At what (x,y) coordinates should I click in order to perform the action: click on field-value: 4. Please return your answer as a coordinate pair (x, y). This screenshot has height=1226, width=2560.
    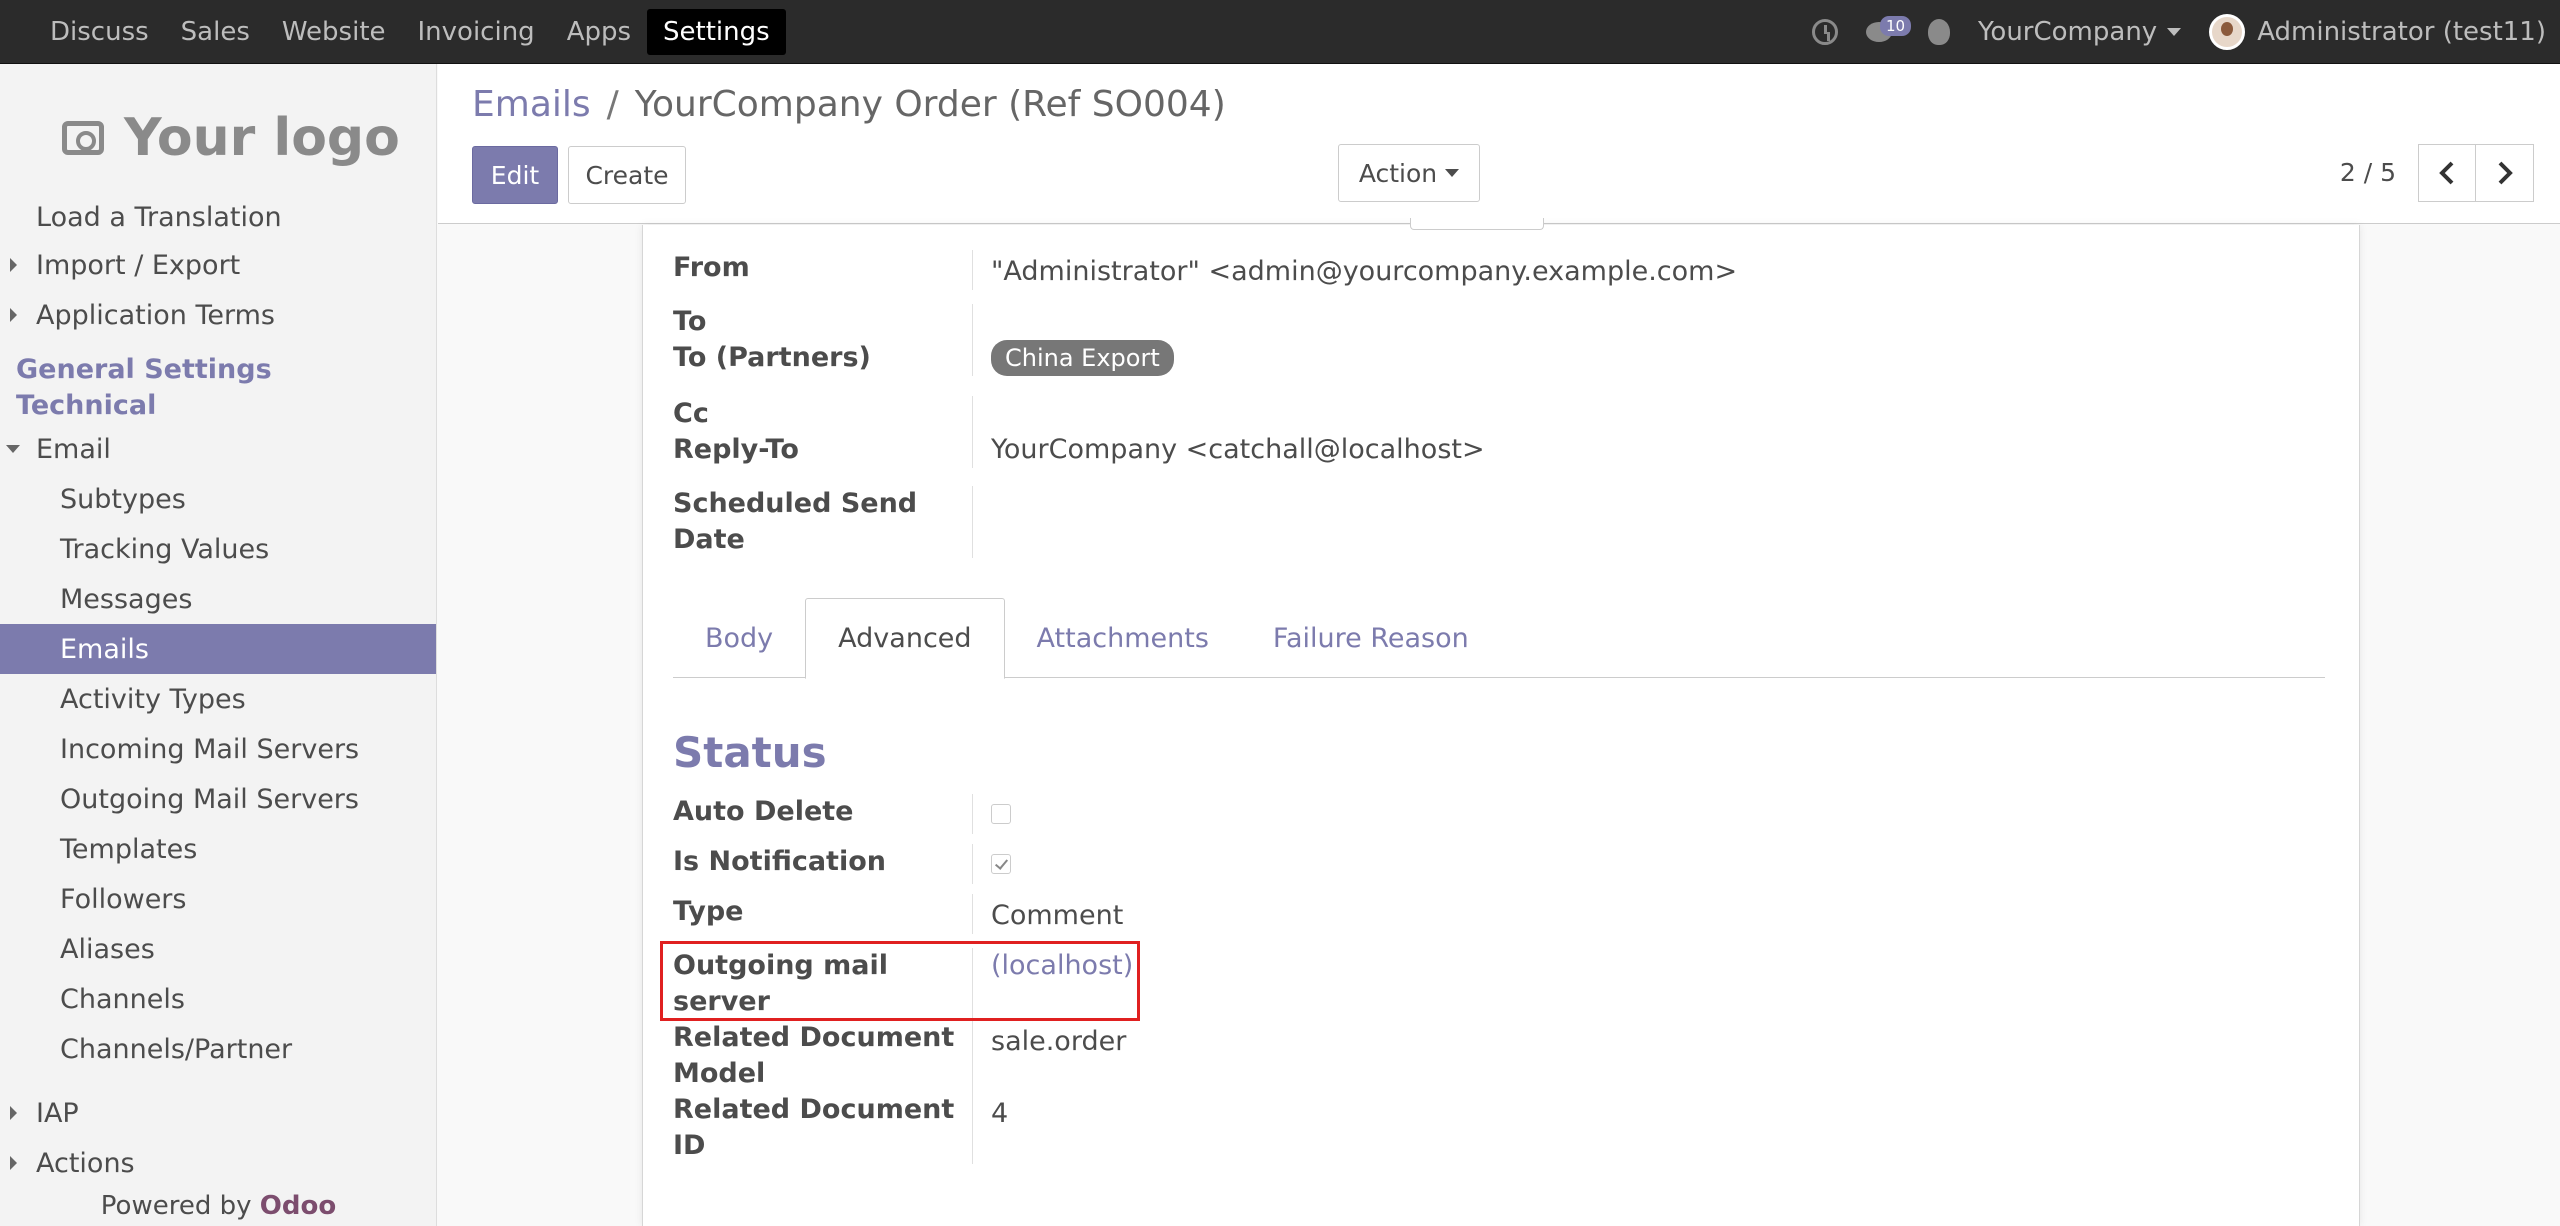
    Looking at the image, I should click on (1000, 1113).